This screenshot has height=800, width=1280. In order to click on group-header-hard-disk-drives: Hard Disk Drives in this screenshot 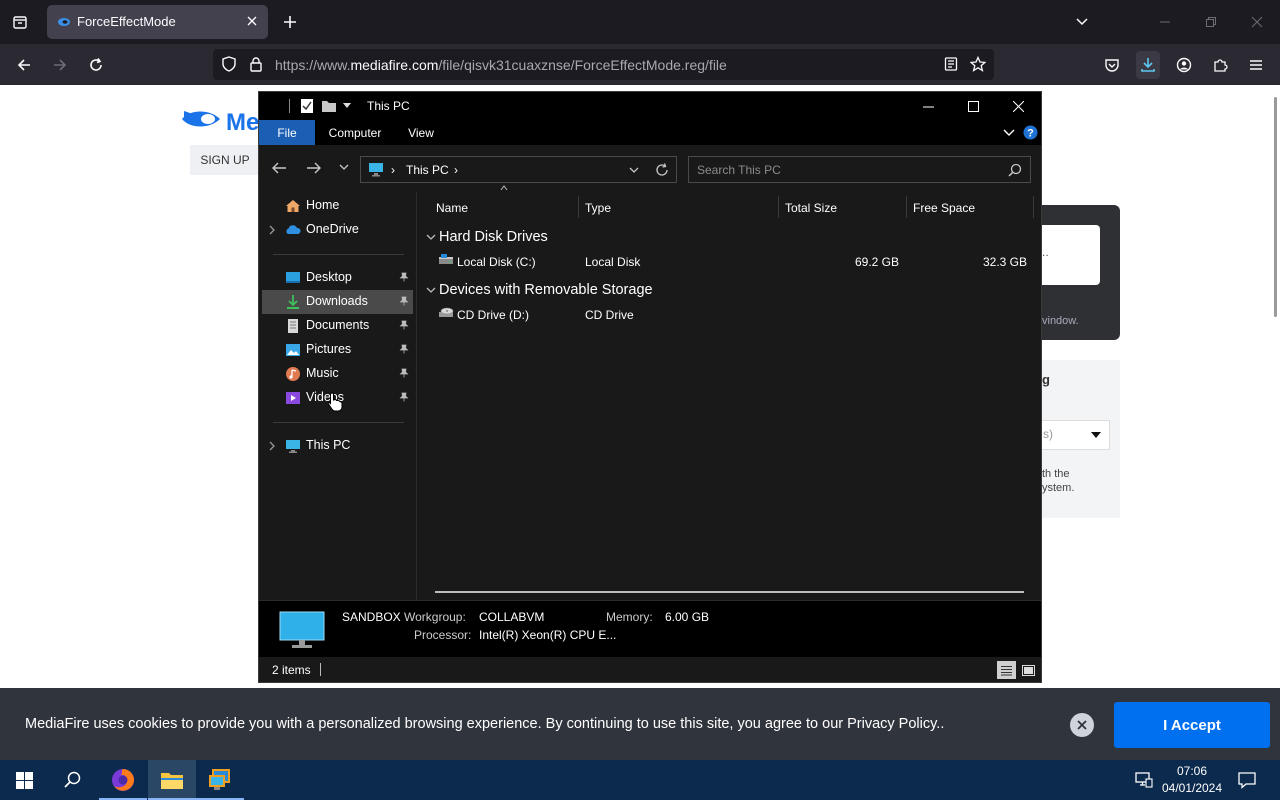, I will do `click(493, 237)`.